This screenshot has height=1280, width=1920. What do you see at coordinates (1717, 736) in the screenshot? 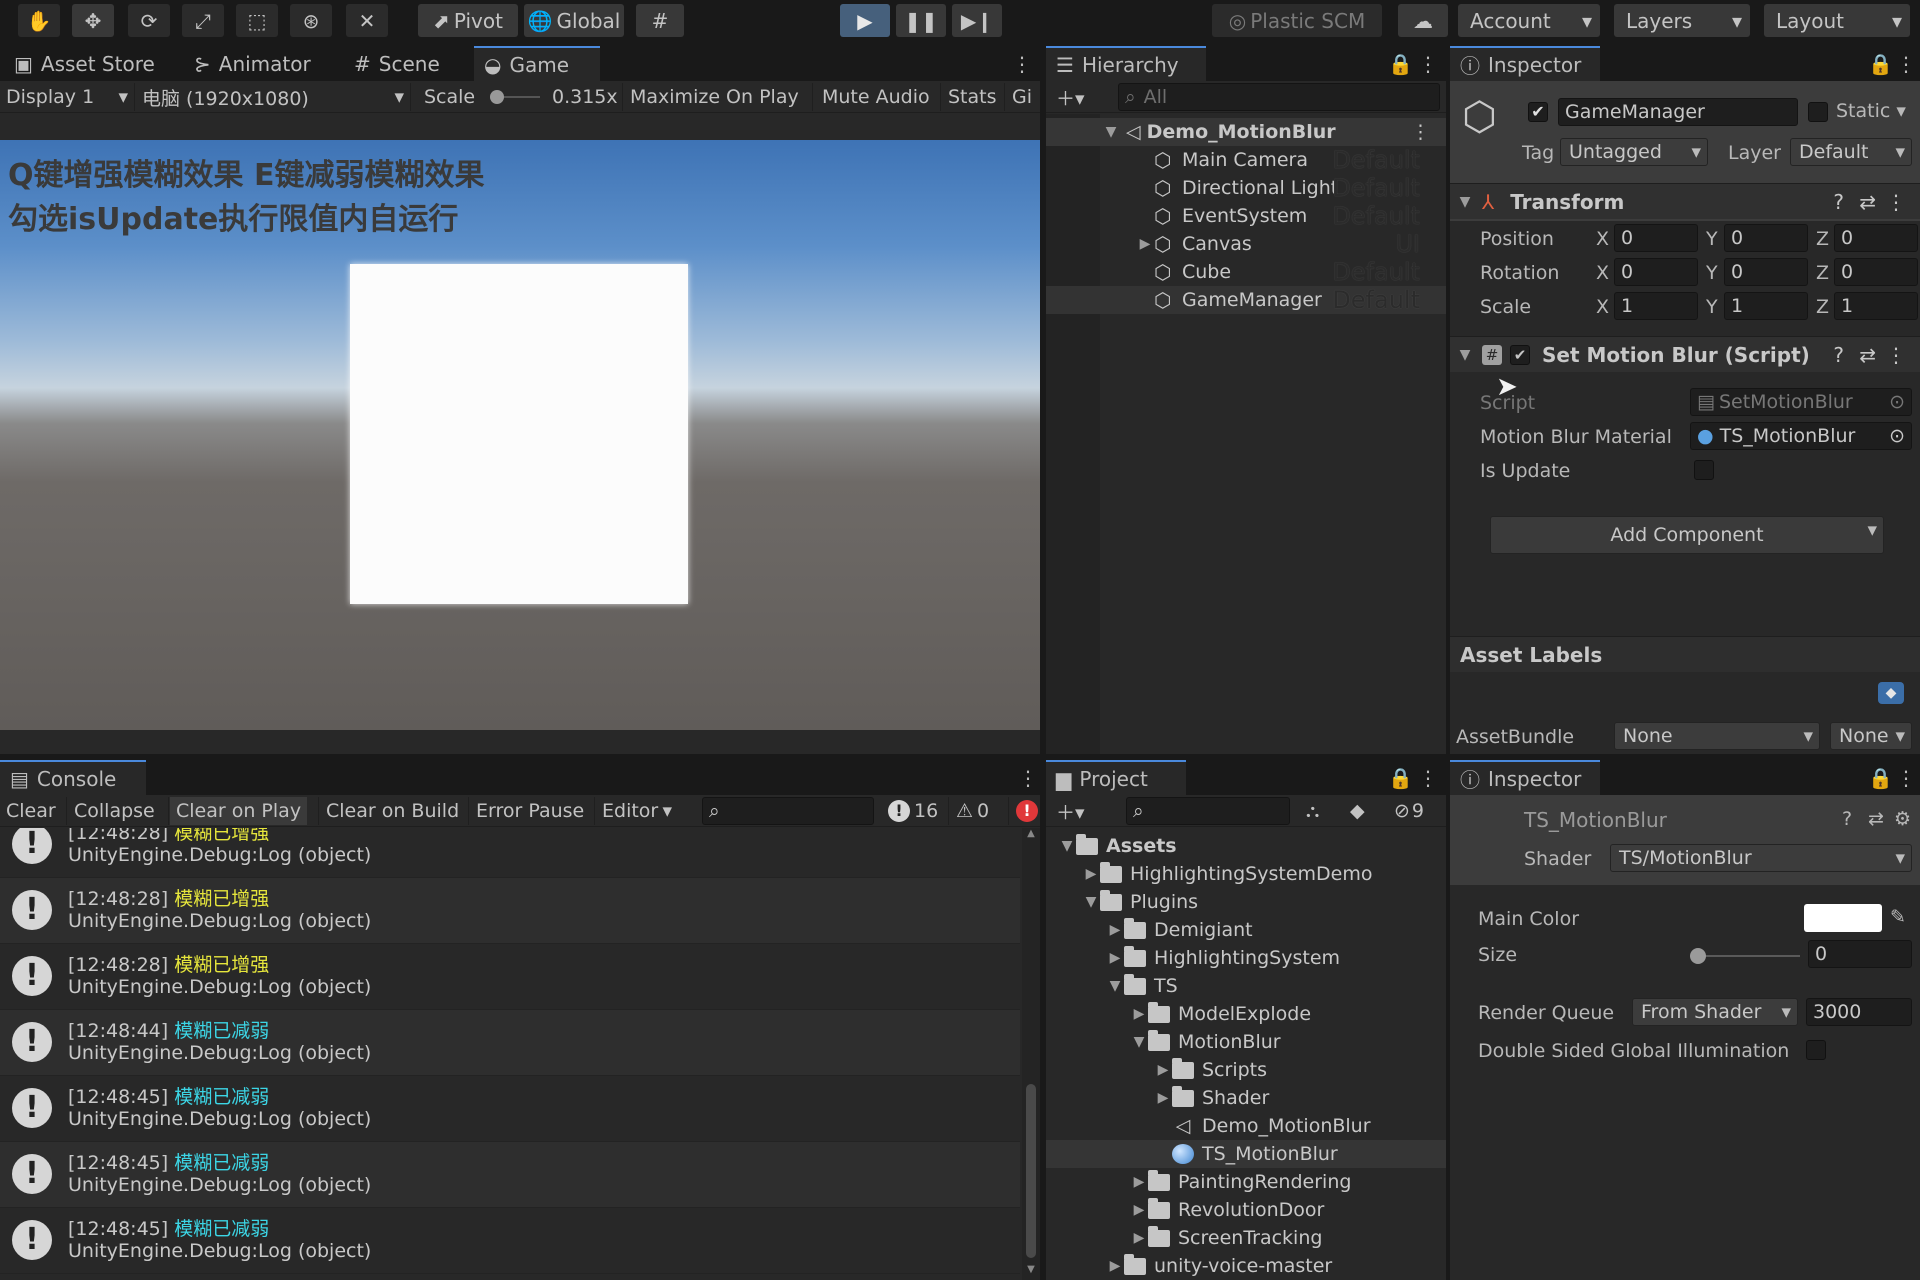
I see `assetbundle-dropdown: None` at bounding box center [1717, 736].